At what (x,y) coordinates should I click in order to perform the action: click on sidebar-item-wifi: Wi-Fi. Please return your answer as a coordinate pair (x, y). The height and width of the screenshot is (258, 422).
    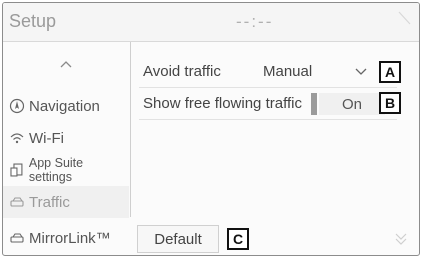
    Looking at the image, I should click on (66, 138).